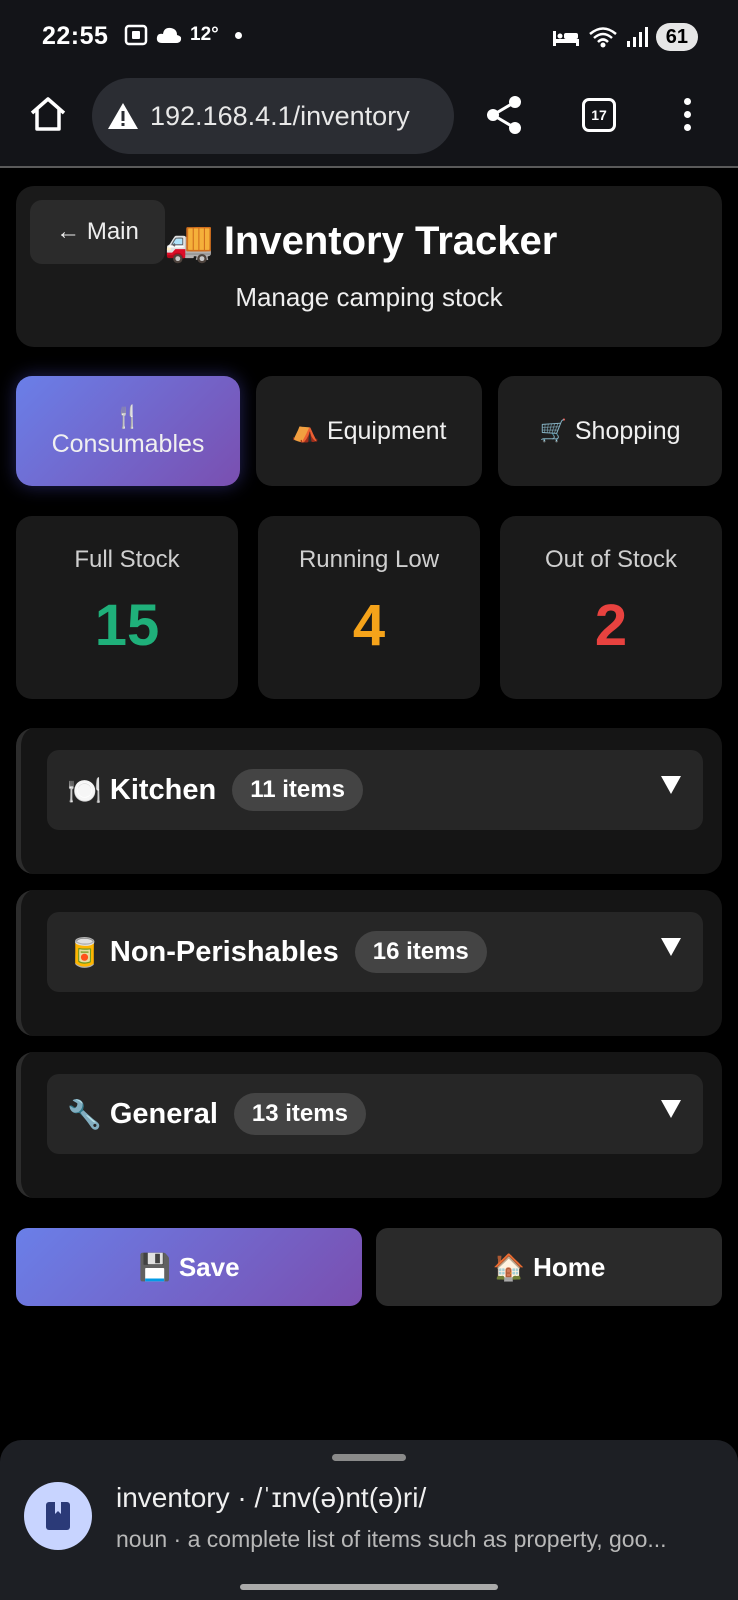  Describe the element at coordinates (627, 430) in the screenshot. I see `tab-label: Shopping` at that location.